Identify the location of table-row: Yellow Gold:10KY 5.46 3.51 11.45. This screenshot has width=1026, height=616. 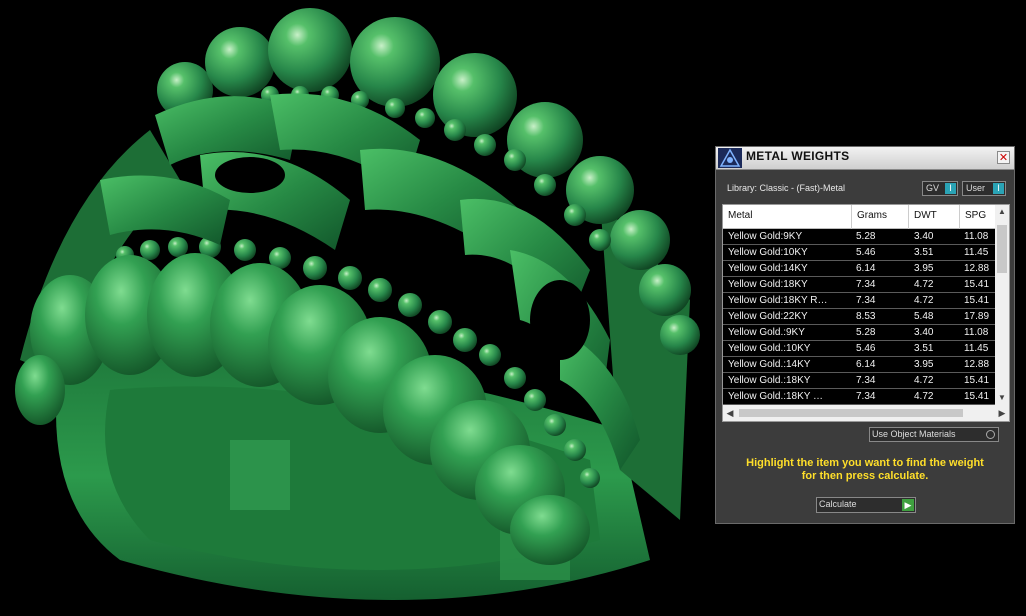
(859, 253).